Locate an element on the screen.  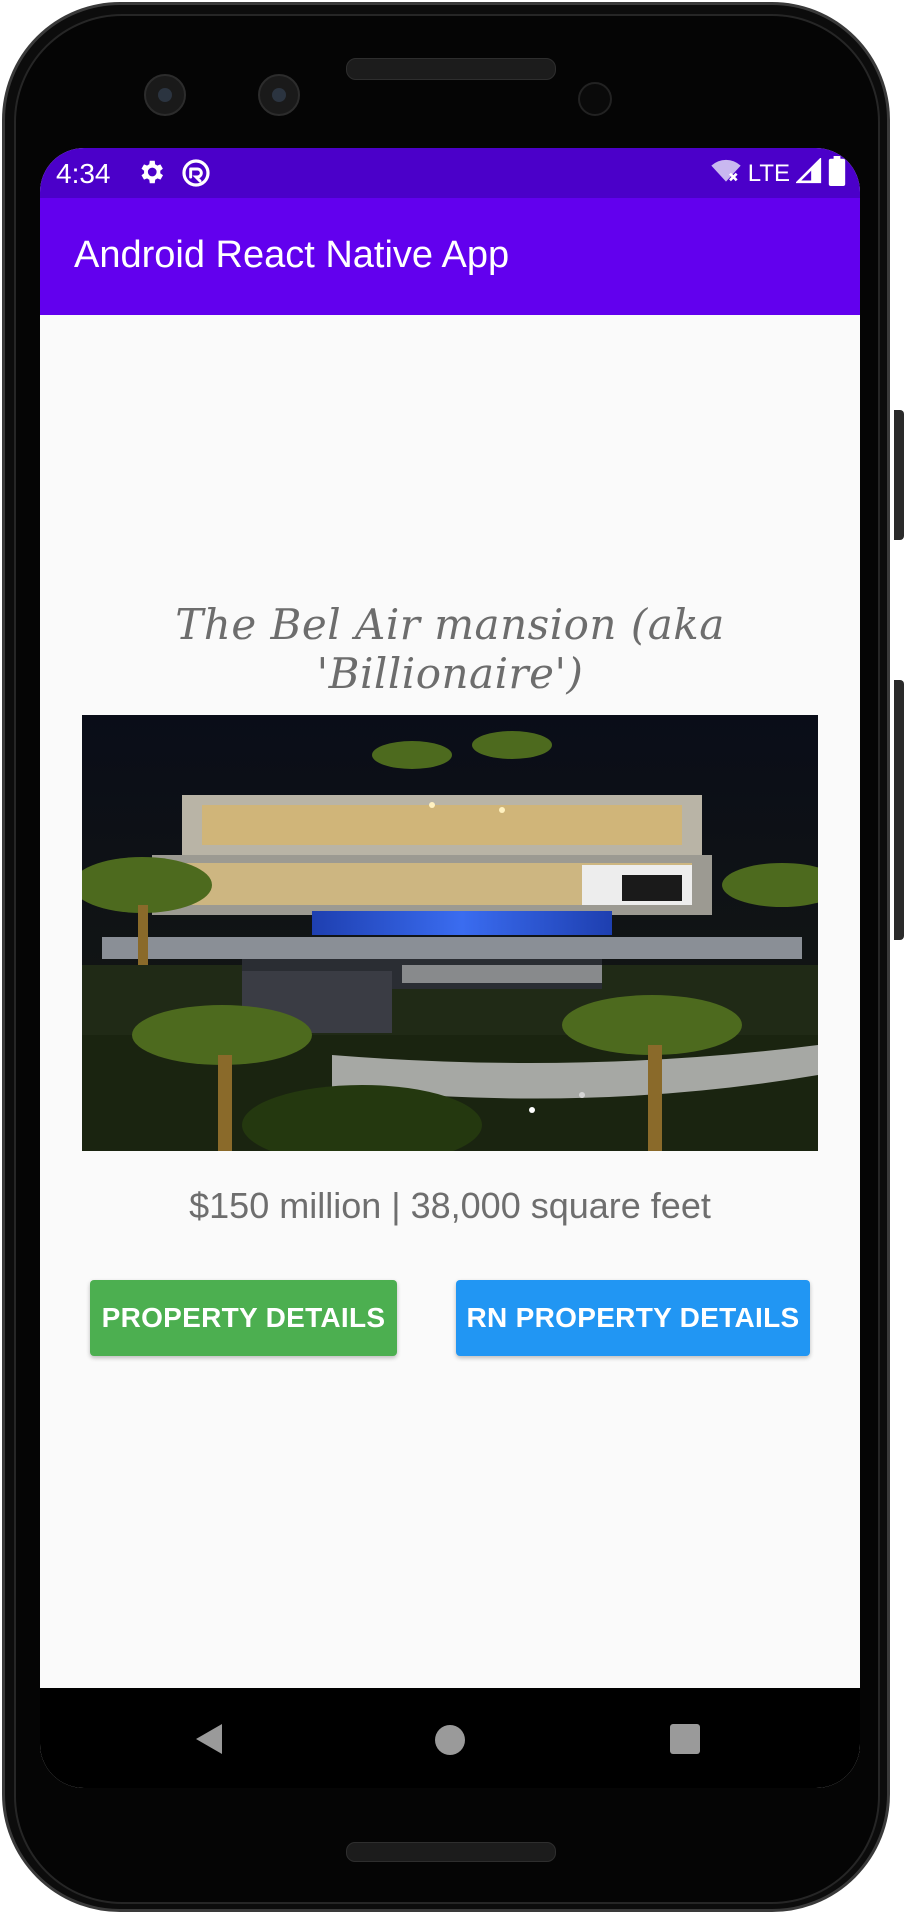
app-bar: Android React Native App is located at coordinates (450, 256).